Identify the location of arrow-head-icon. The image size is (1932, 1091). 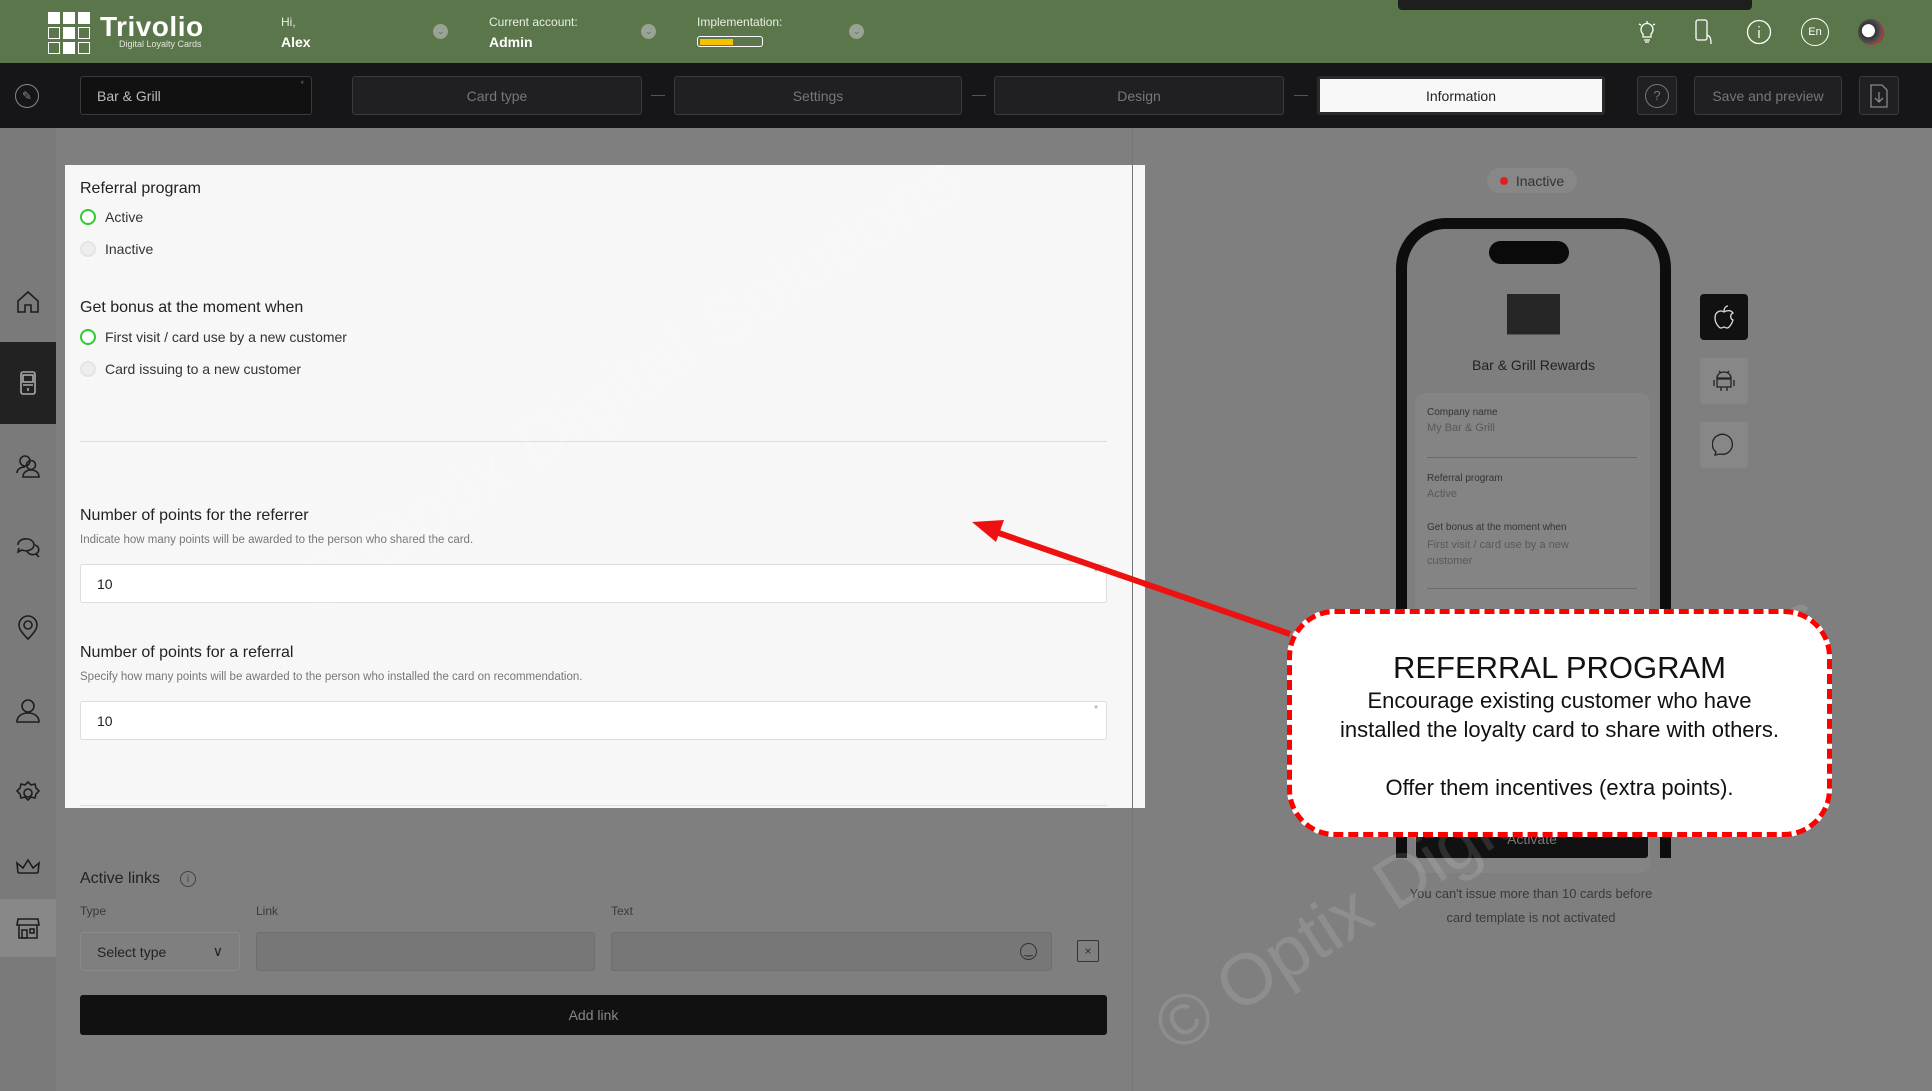
(988, 531).